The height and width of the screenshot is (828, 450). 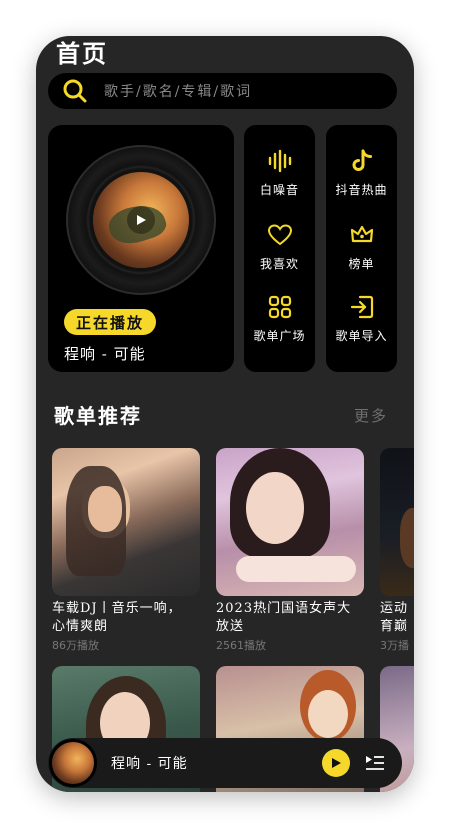 What do you see at coordinates (225, 763) in the screenshot?
I see `mini-player: 程响 - 可能` at bounding box center [225, 763].